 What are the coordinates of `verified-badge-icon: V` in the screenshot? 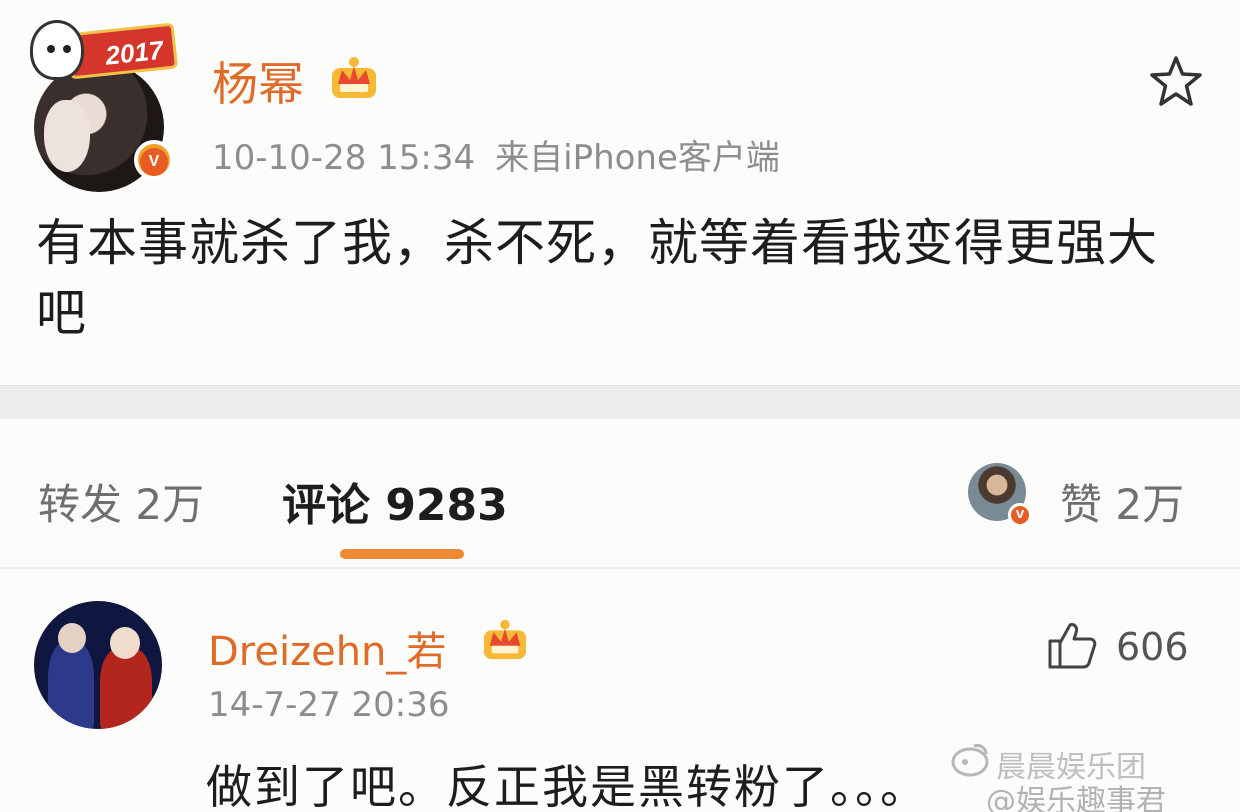 It's located at (154, 160).